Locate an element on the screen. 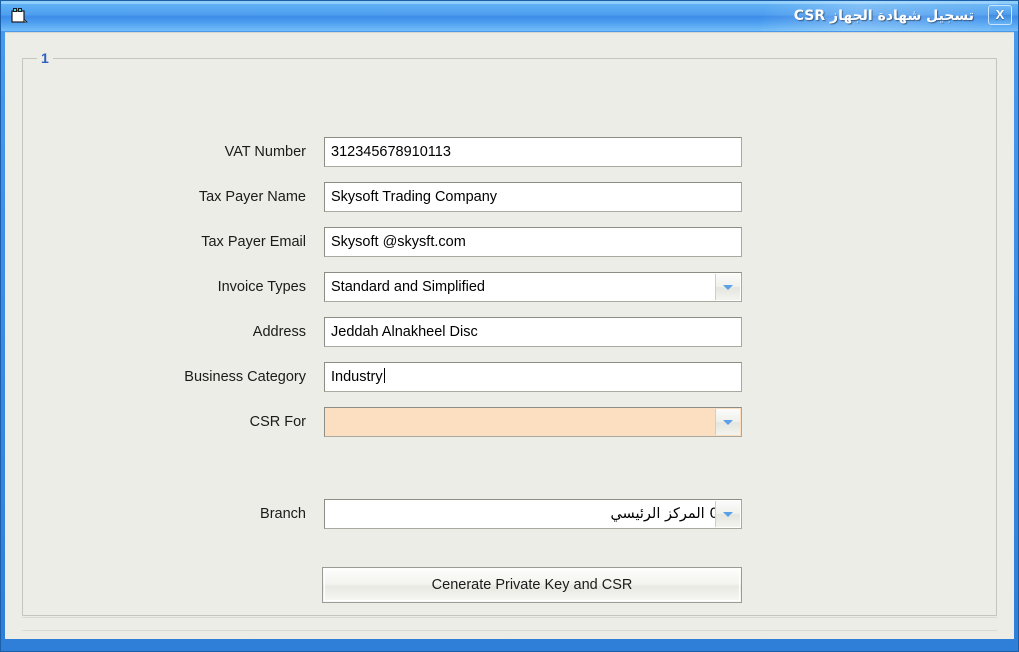  label-invoice-types: Invoice Types is located at coordinates (261, 287).